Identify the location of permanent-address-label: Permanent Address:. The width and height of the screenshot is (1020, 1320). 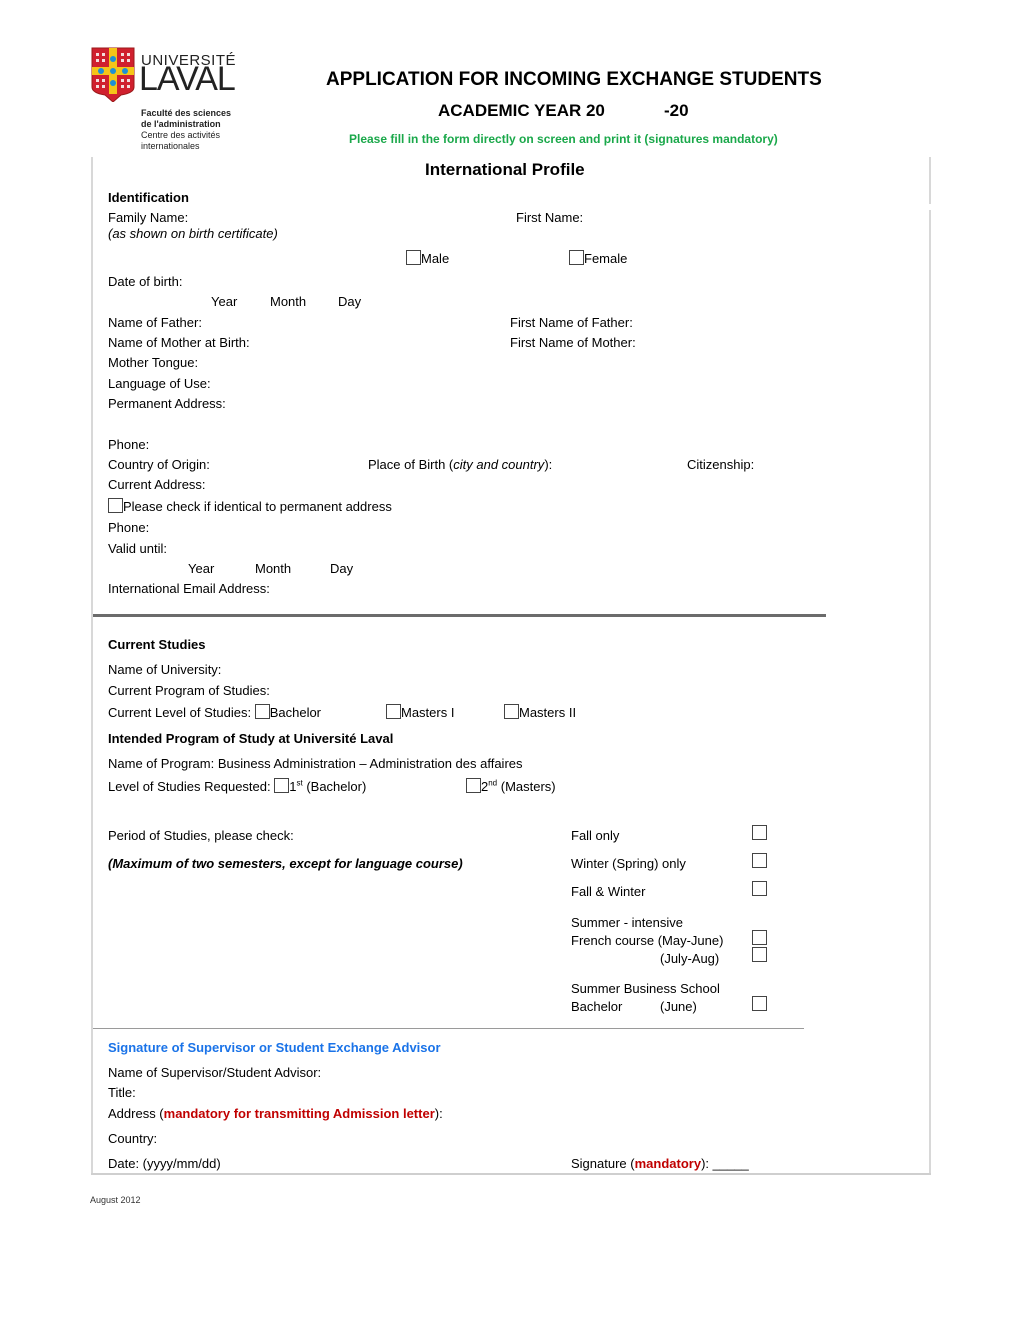
(167, 403).